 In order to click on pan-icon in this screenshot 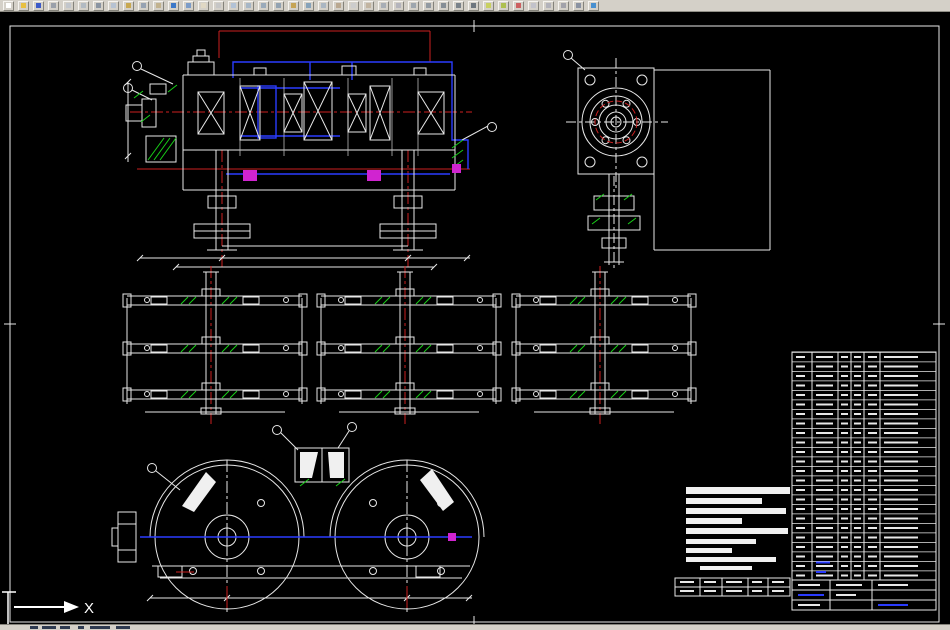, I will do `click(203, 5)`.